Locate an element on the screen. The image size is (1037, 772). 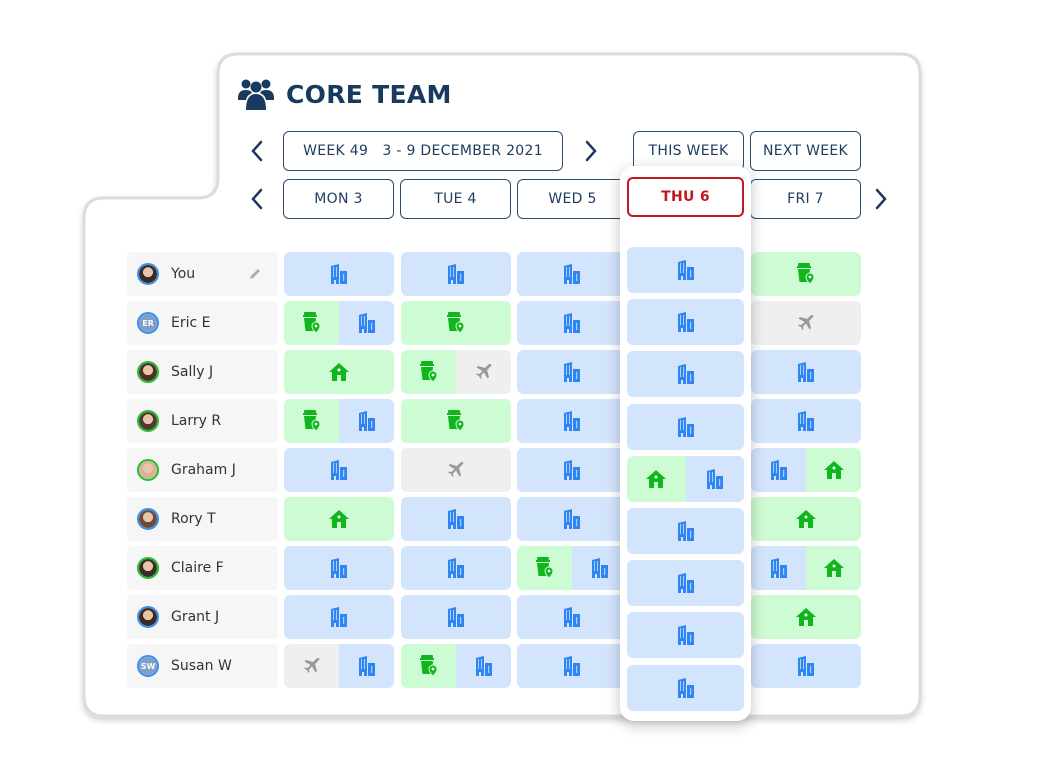
status-travel is located at coordinates (311, 666).